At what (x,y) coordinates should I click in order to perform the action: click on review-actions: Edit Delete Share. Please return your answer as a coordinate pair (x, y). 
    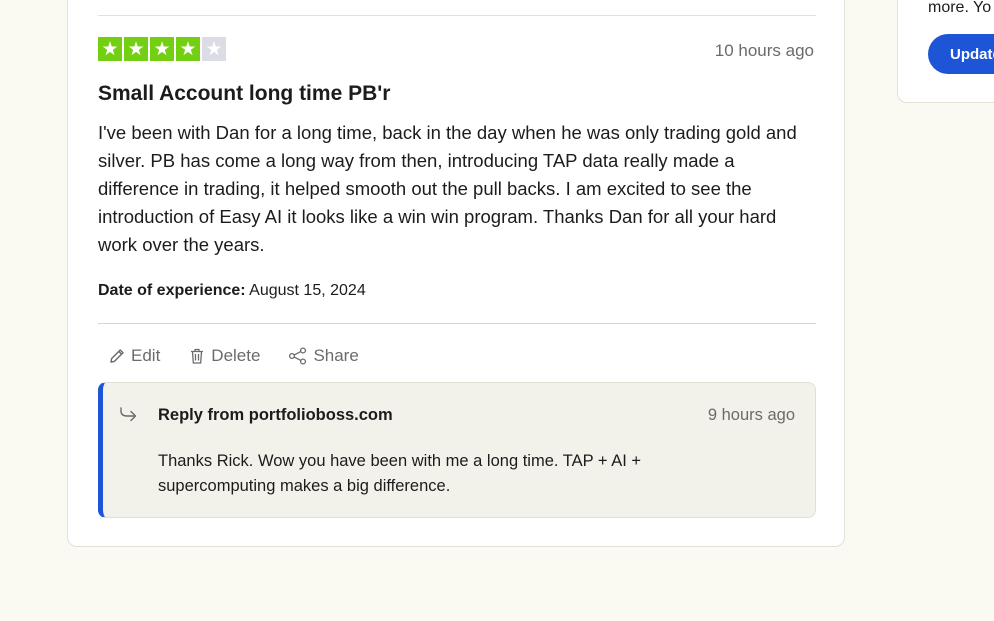
    Looking at the image, I should click on (233, 356).